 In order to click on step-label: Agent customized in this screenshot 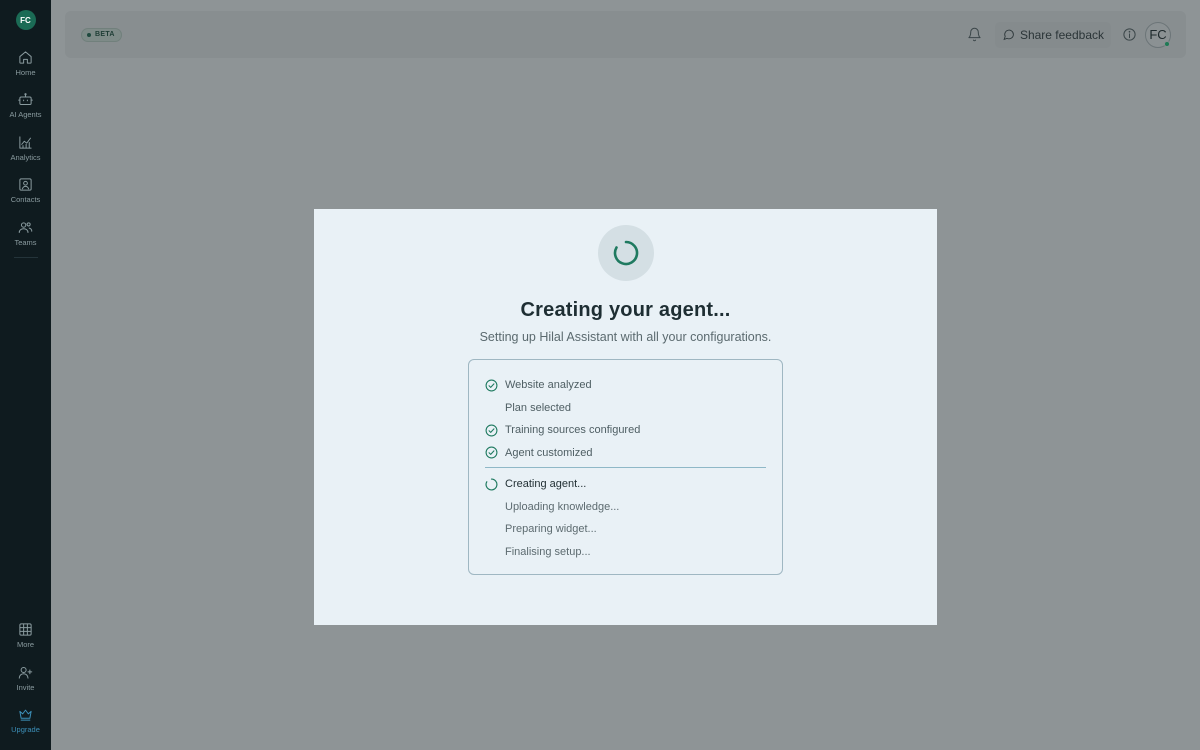, I will do `click(549, 452)`.